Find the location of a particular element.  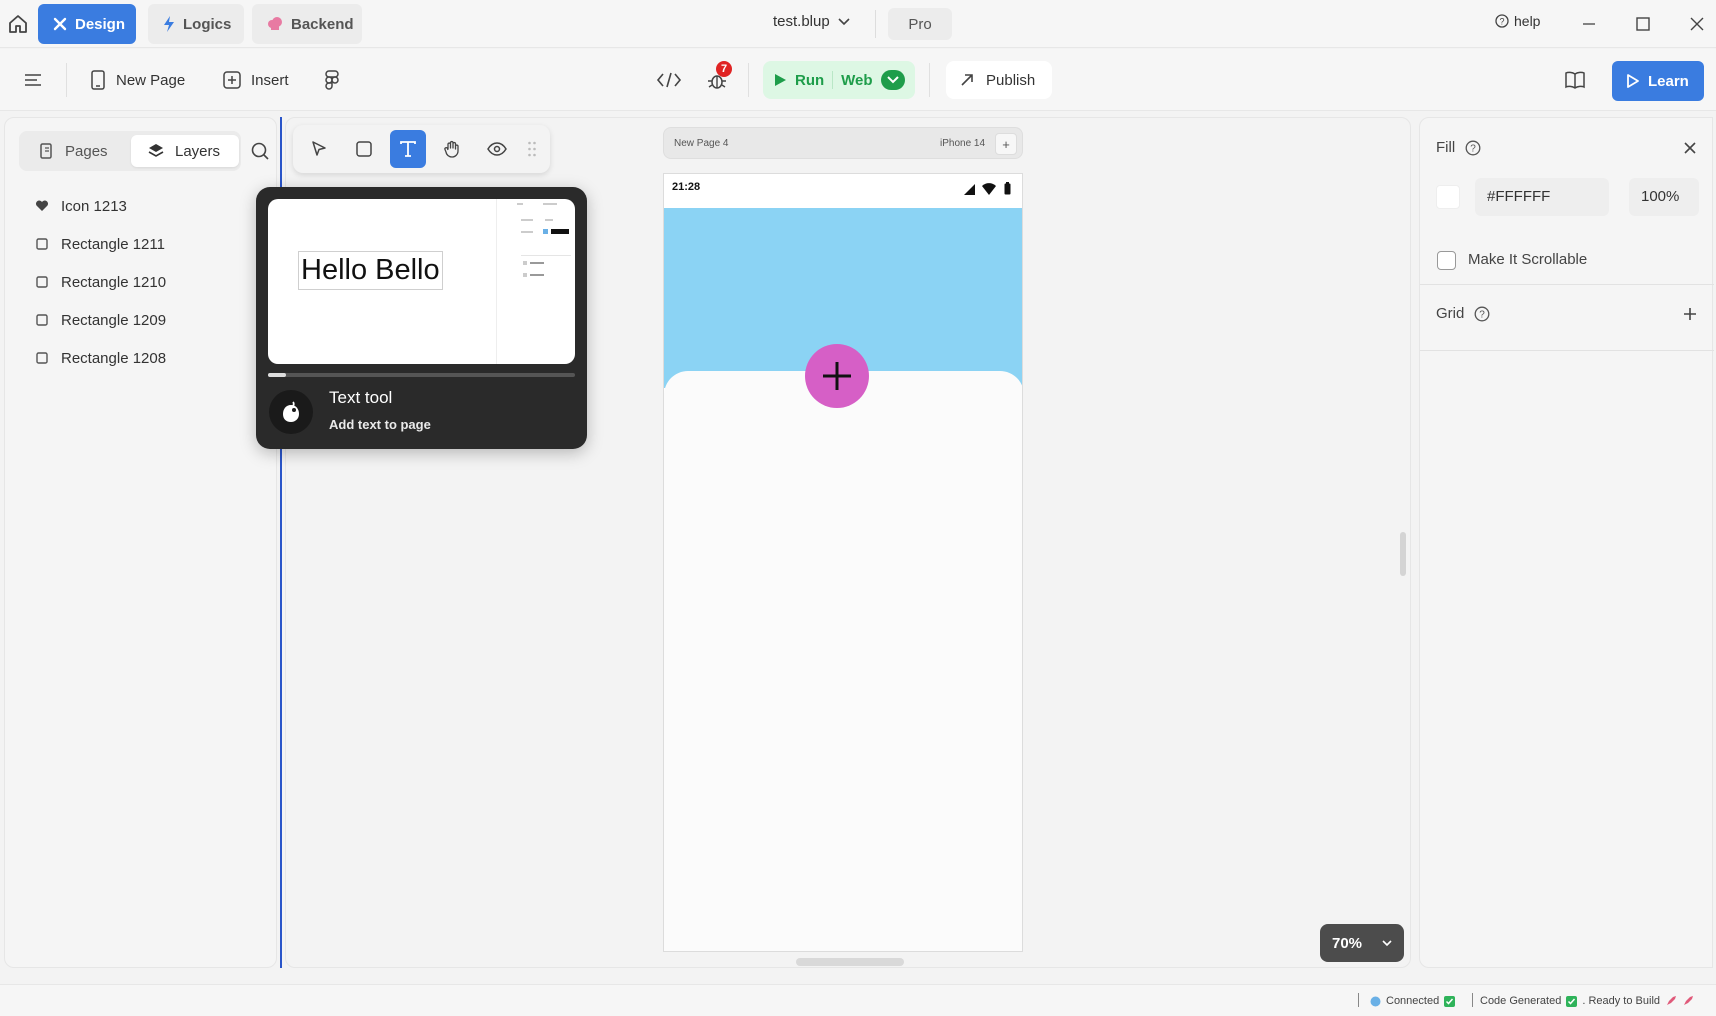

insert-button: Insert is located at coordinates (256, 80).